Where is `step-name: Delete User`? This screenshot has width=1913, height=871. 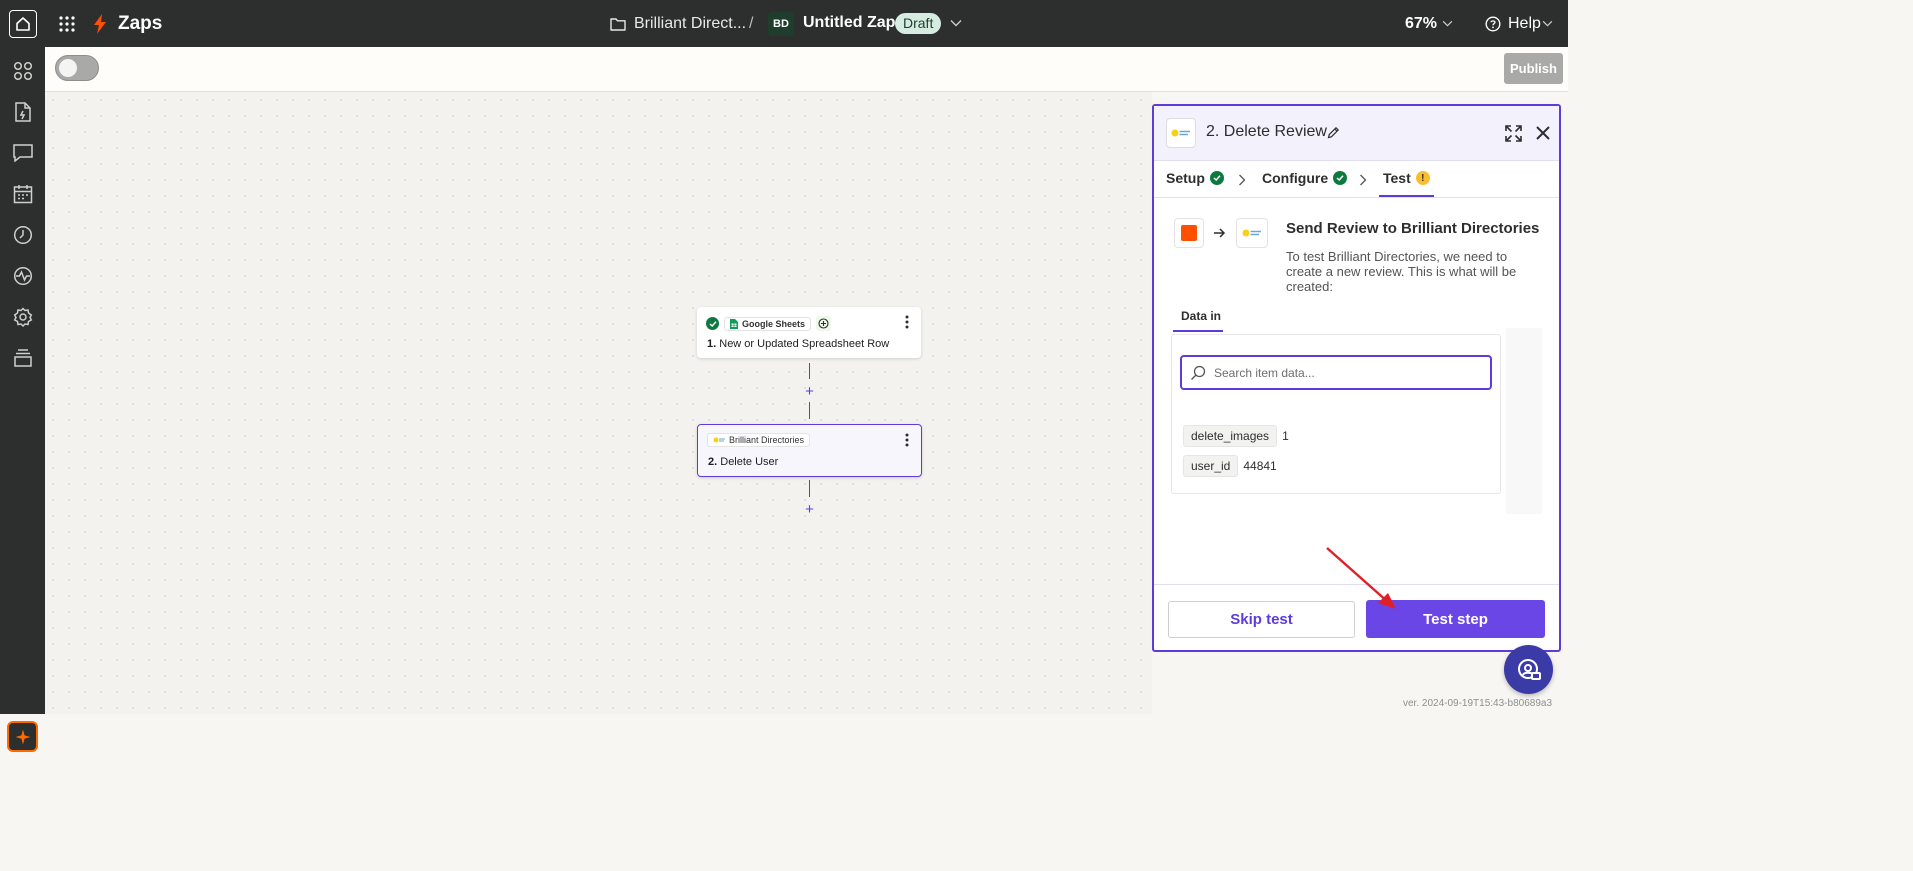 step-name: Delete User is located at coordinates (749, 462).